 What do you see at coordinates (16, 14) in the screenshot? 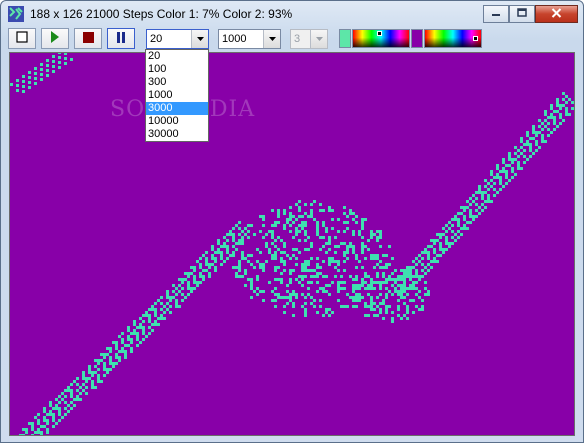
I see `app-icon` at bounding box center [16, 14].